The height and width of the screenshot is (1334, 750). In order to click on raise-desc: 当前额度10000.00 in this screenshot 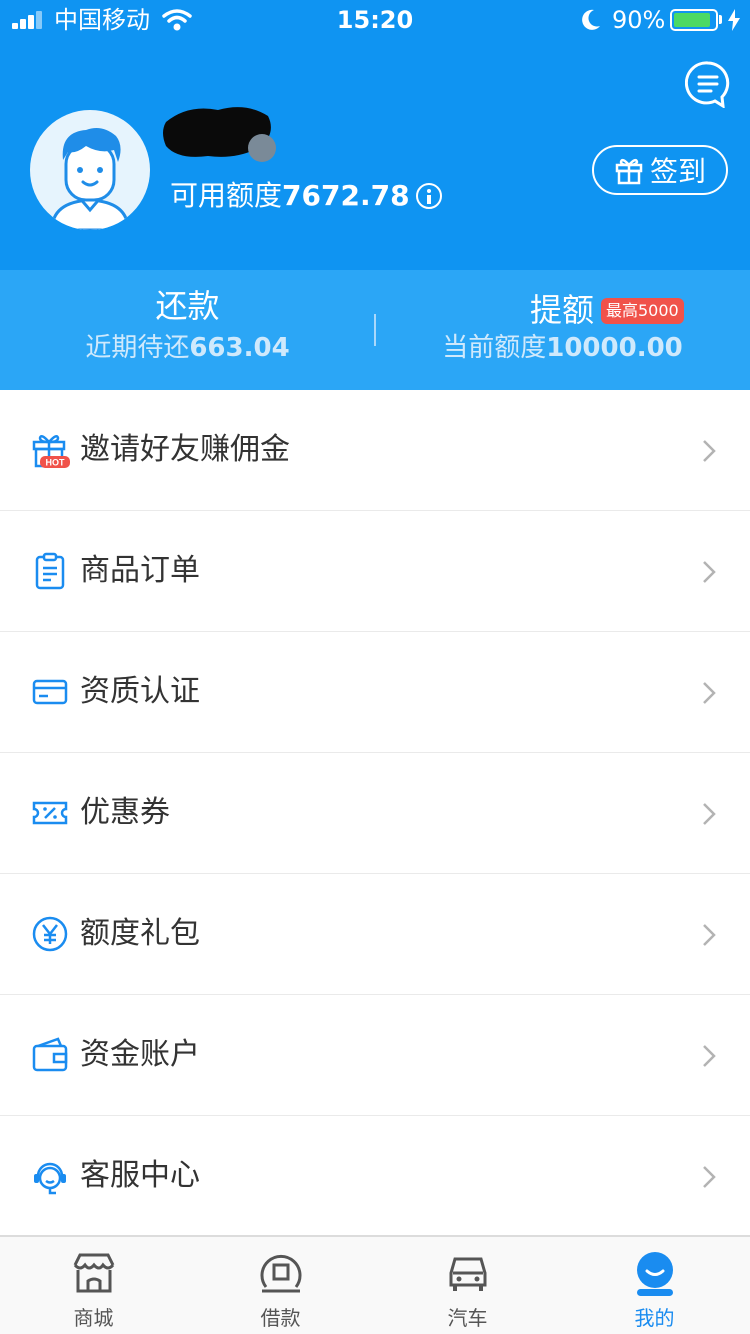, I will do `click(562, 348)`.